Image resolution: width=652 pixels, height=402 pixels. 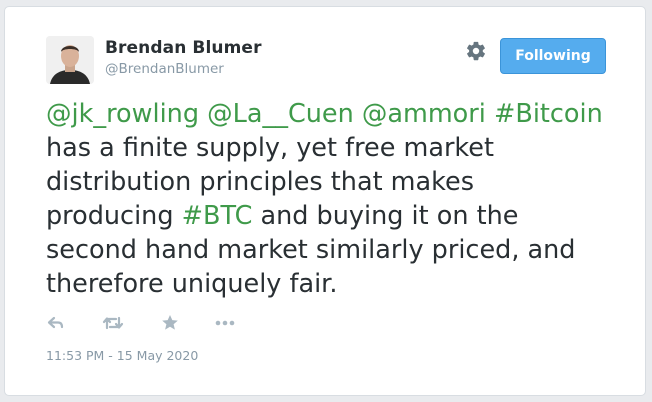 What do you see at coordinates (113, 324) in the screenshot?
I see `retweet-icon` at bounding box center [113, 324].